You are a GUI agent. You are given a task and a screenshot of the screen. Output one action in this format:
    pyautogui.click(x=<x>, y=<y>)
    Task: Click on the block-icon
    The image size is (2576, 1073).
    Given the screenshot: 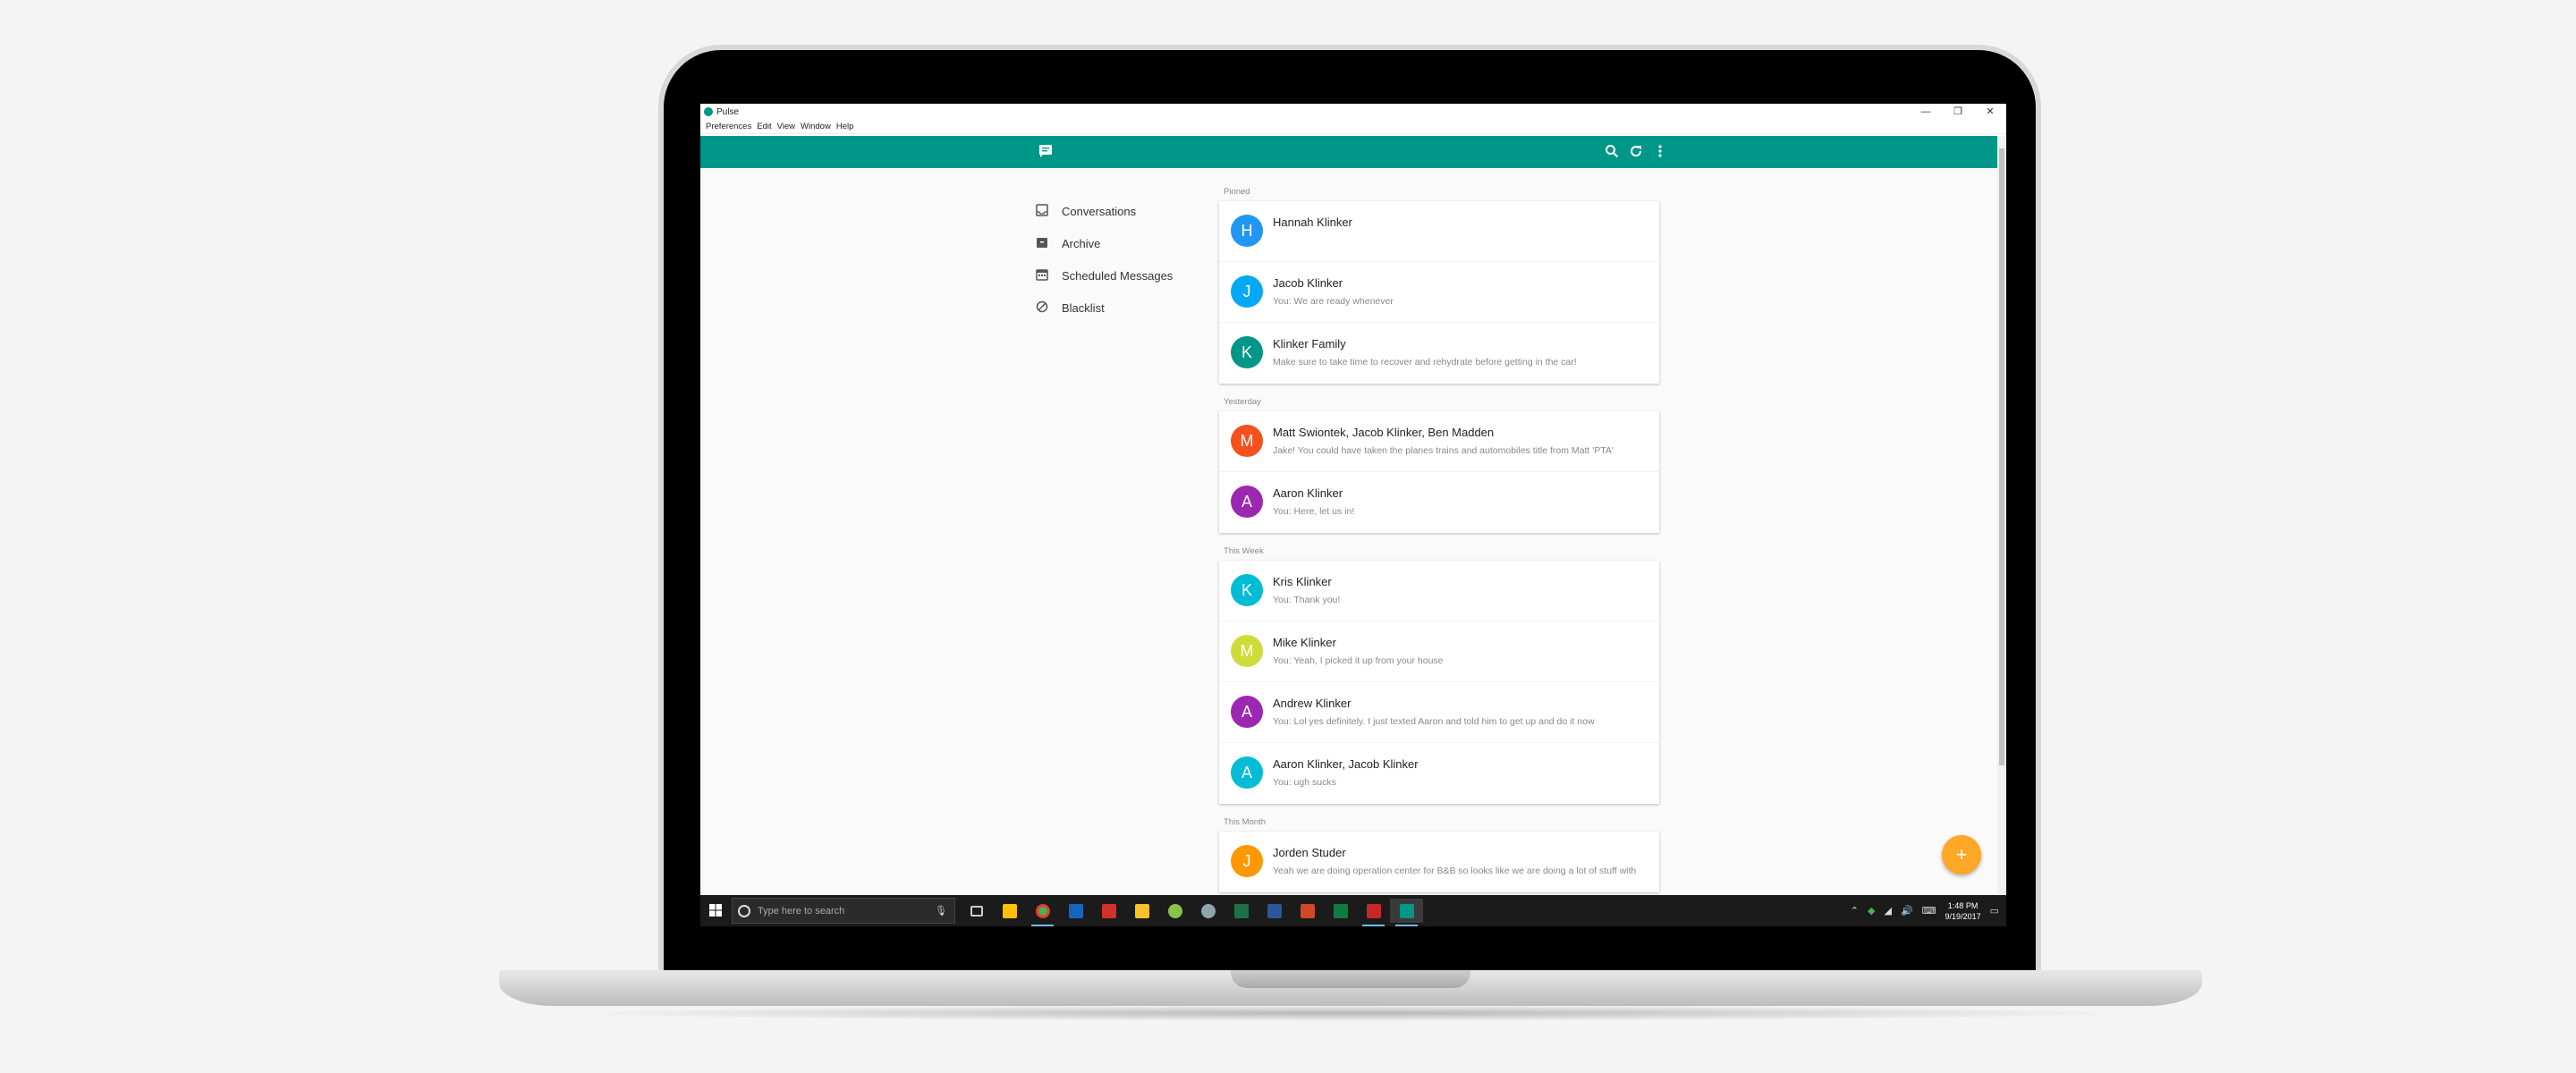 What is the action you would take?
    pyautogui.click(x=1042, y=307)
    